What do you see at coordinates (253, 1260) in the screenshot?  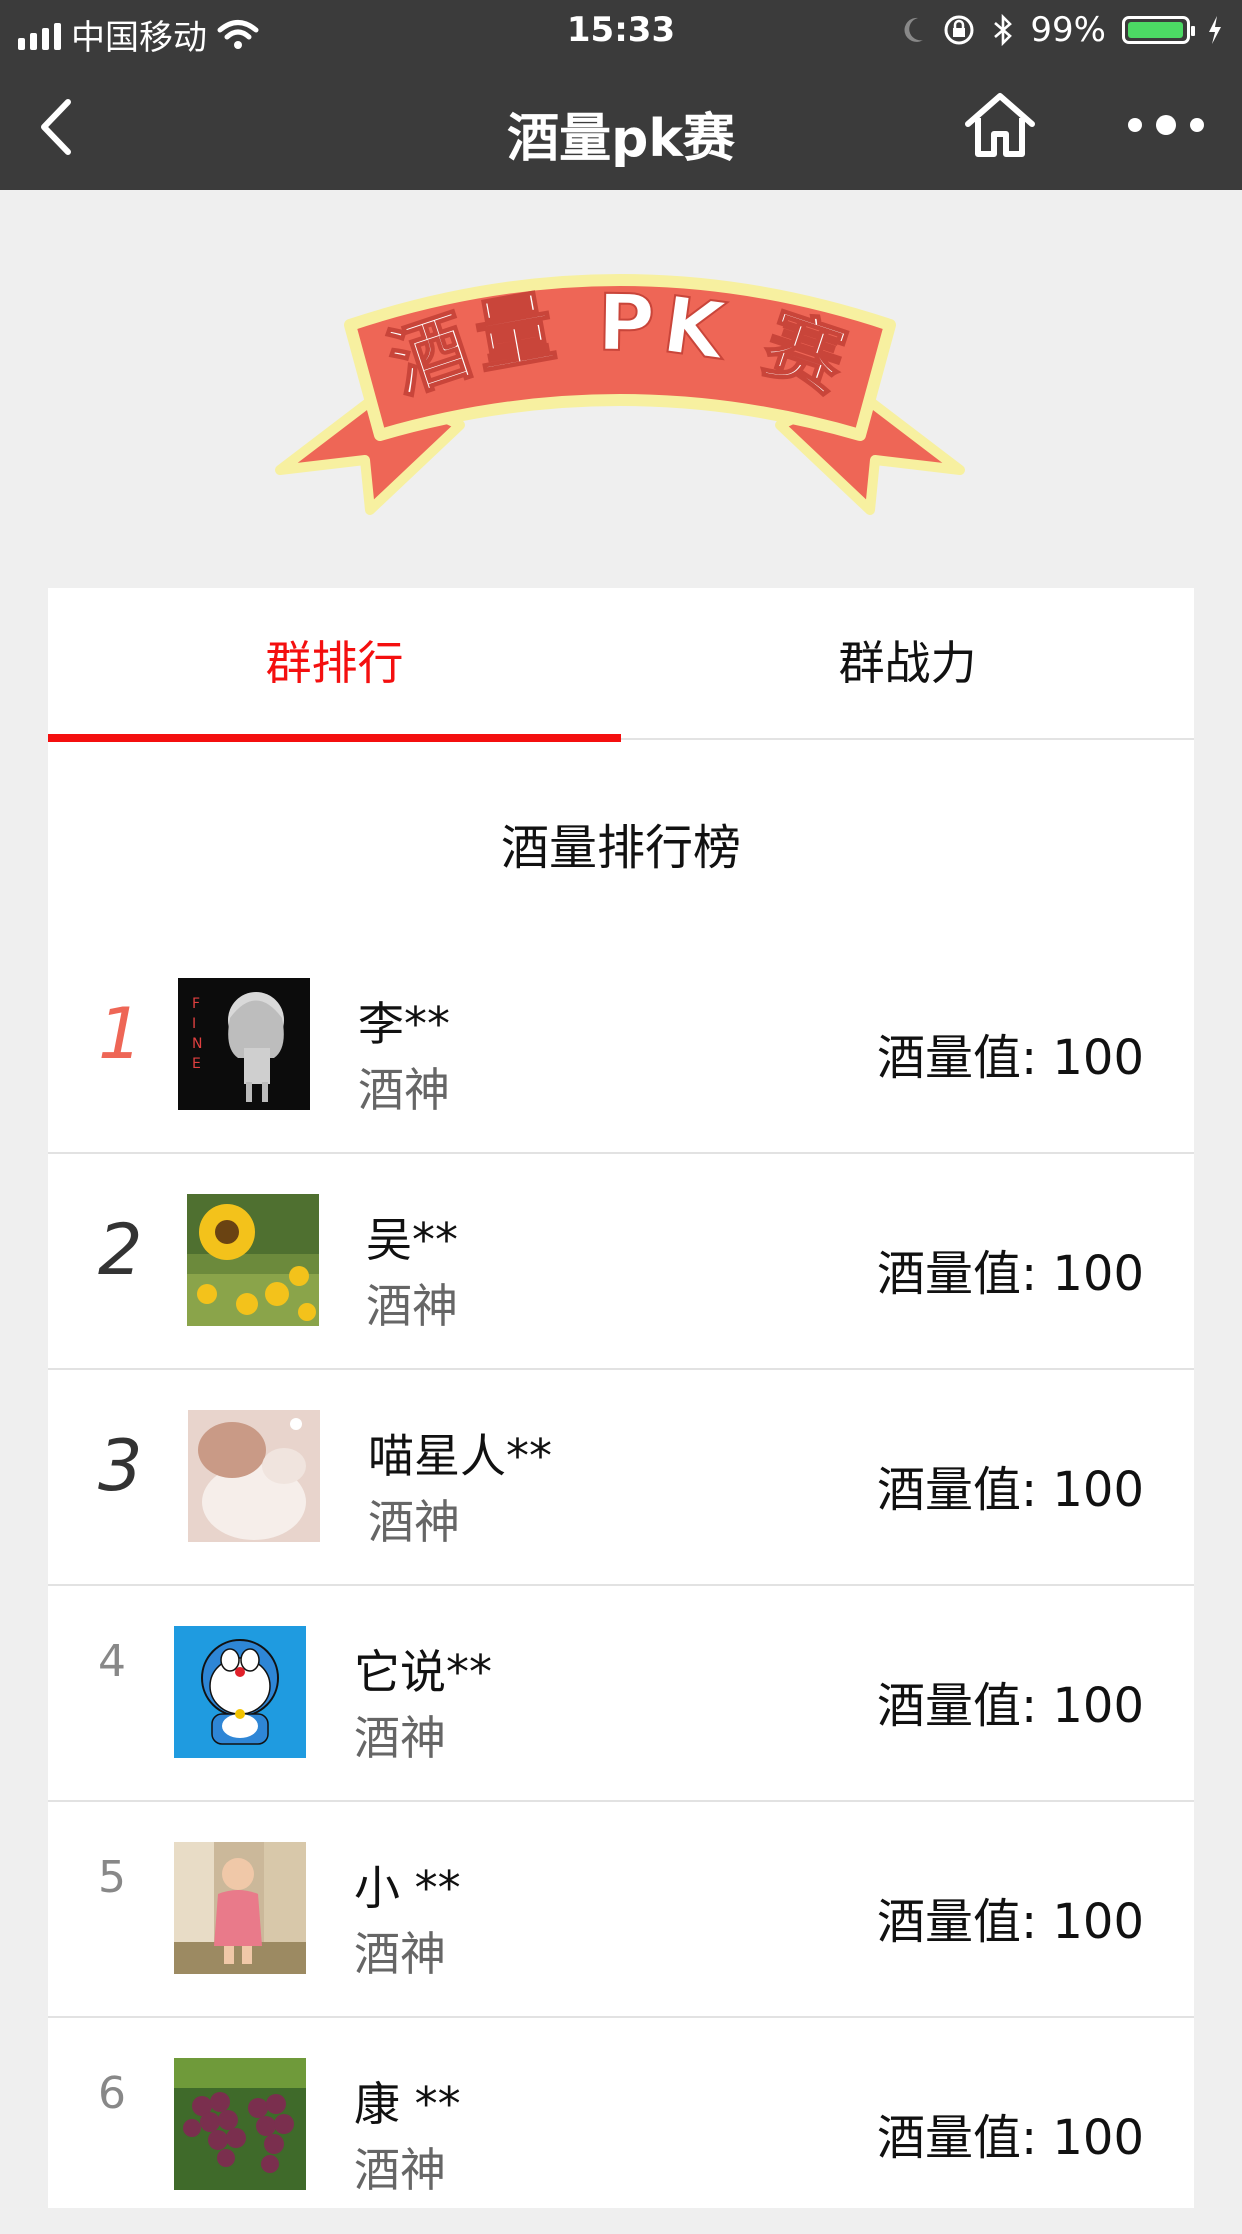 I see `sunflower-avatar` at bounding box center [253, 1260].